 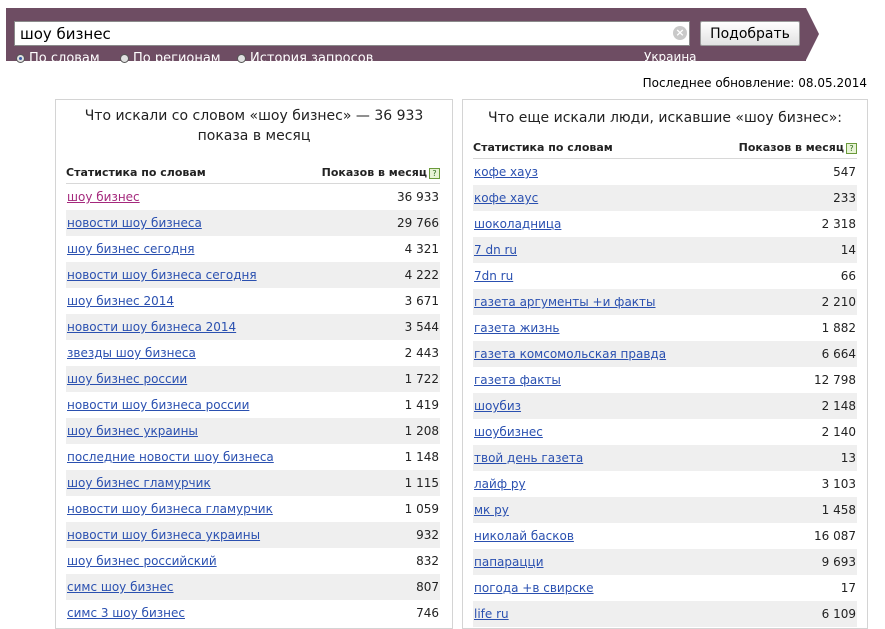 What do you see at coordinates (427, 613) in the screenshot?
I see `impression-count: 746` at bounding box center [427, 613].